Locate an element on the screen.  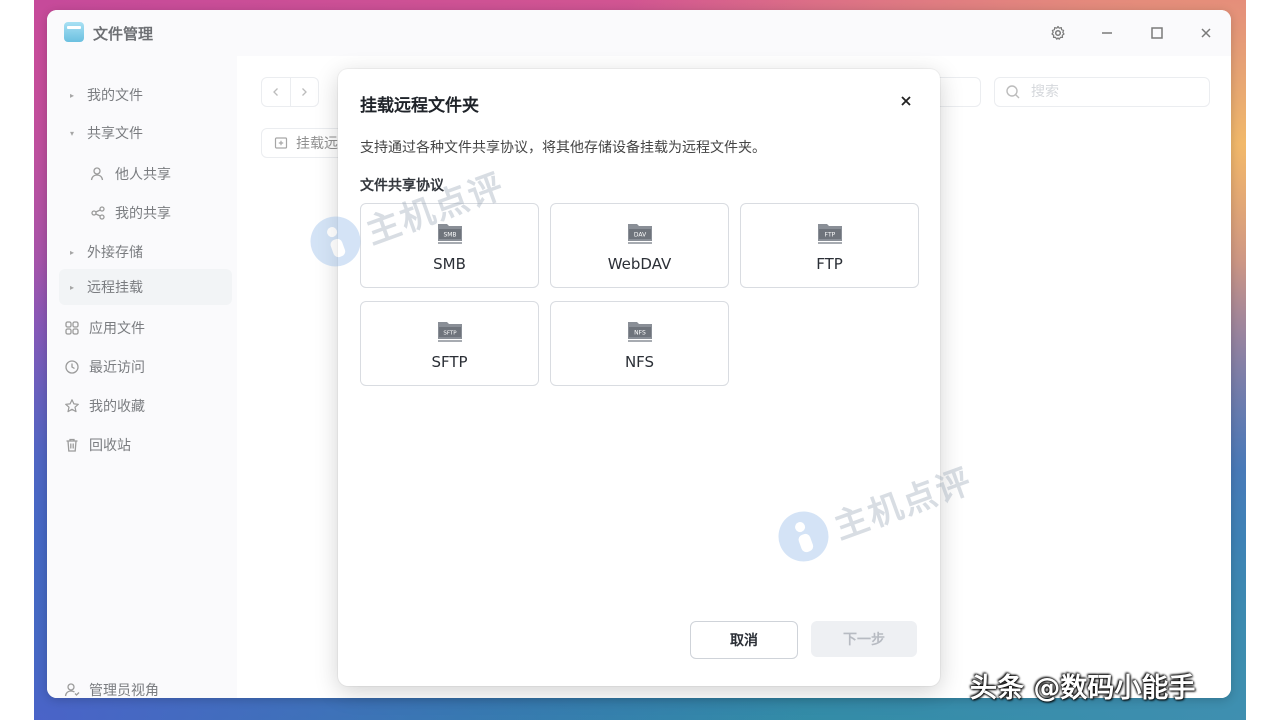
protocol-label: SMB is located at coordinates (449, 264).